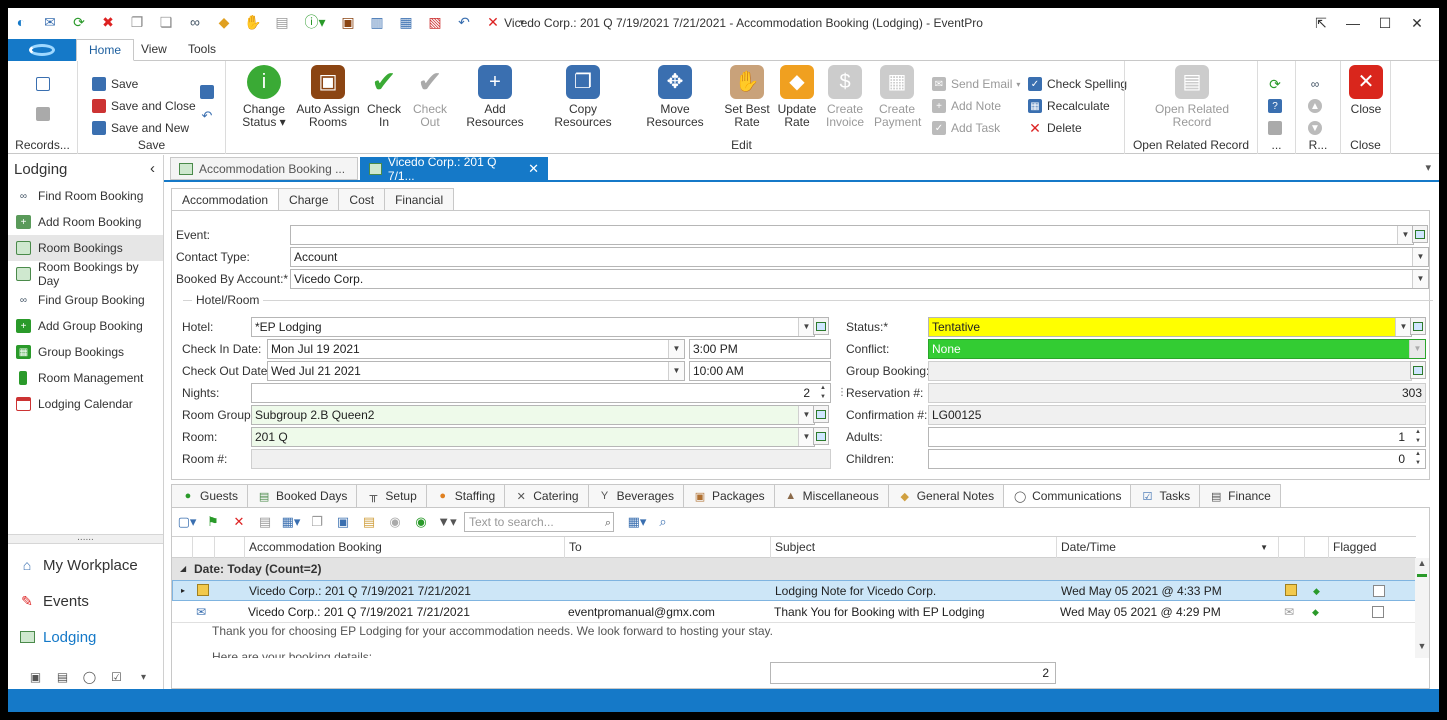 Image resolution: width=1447 pixels, height=720 pixels. Describe the element at coordinates (845, 97) in the screenshot. I see `create-invoice-button: $ Create Invoice` at that location.